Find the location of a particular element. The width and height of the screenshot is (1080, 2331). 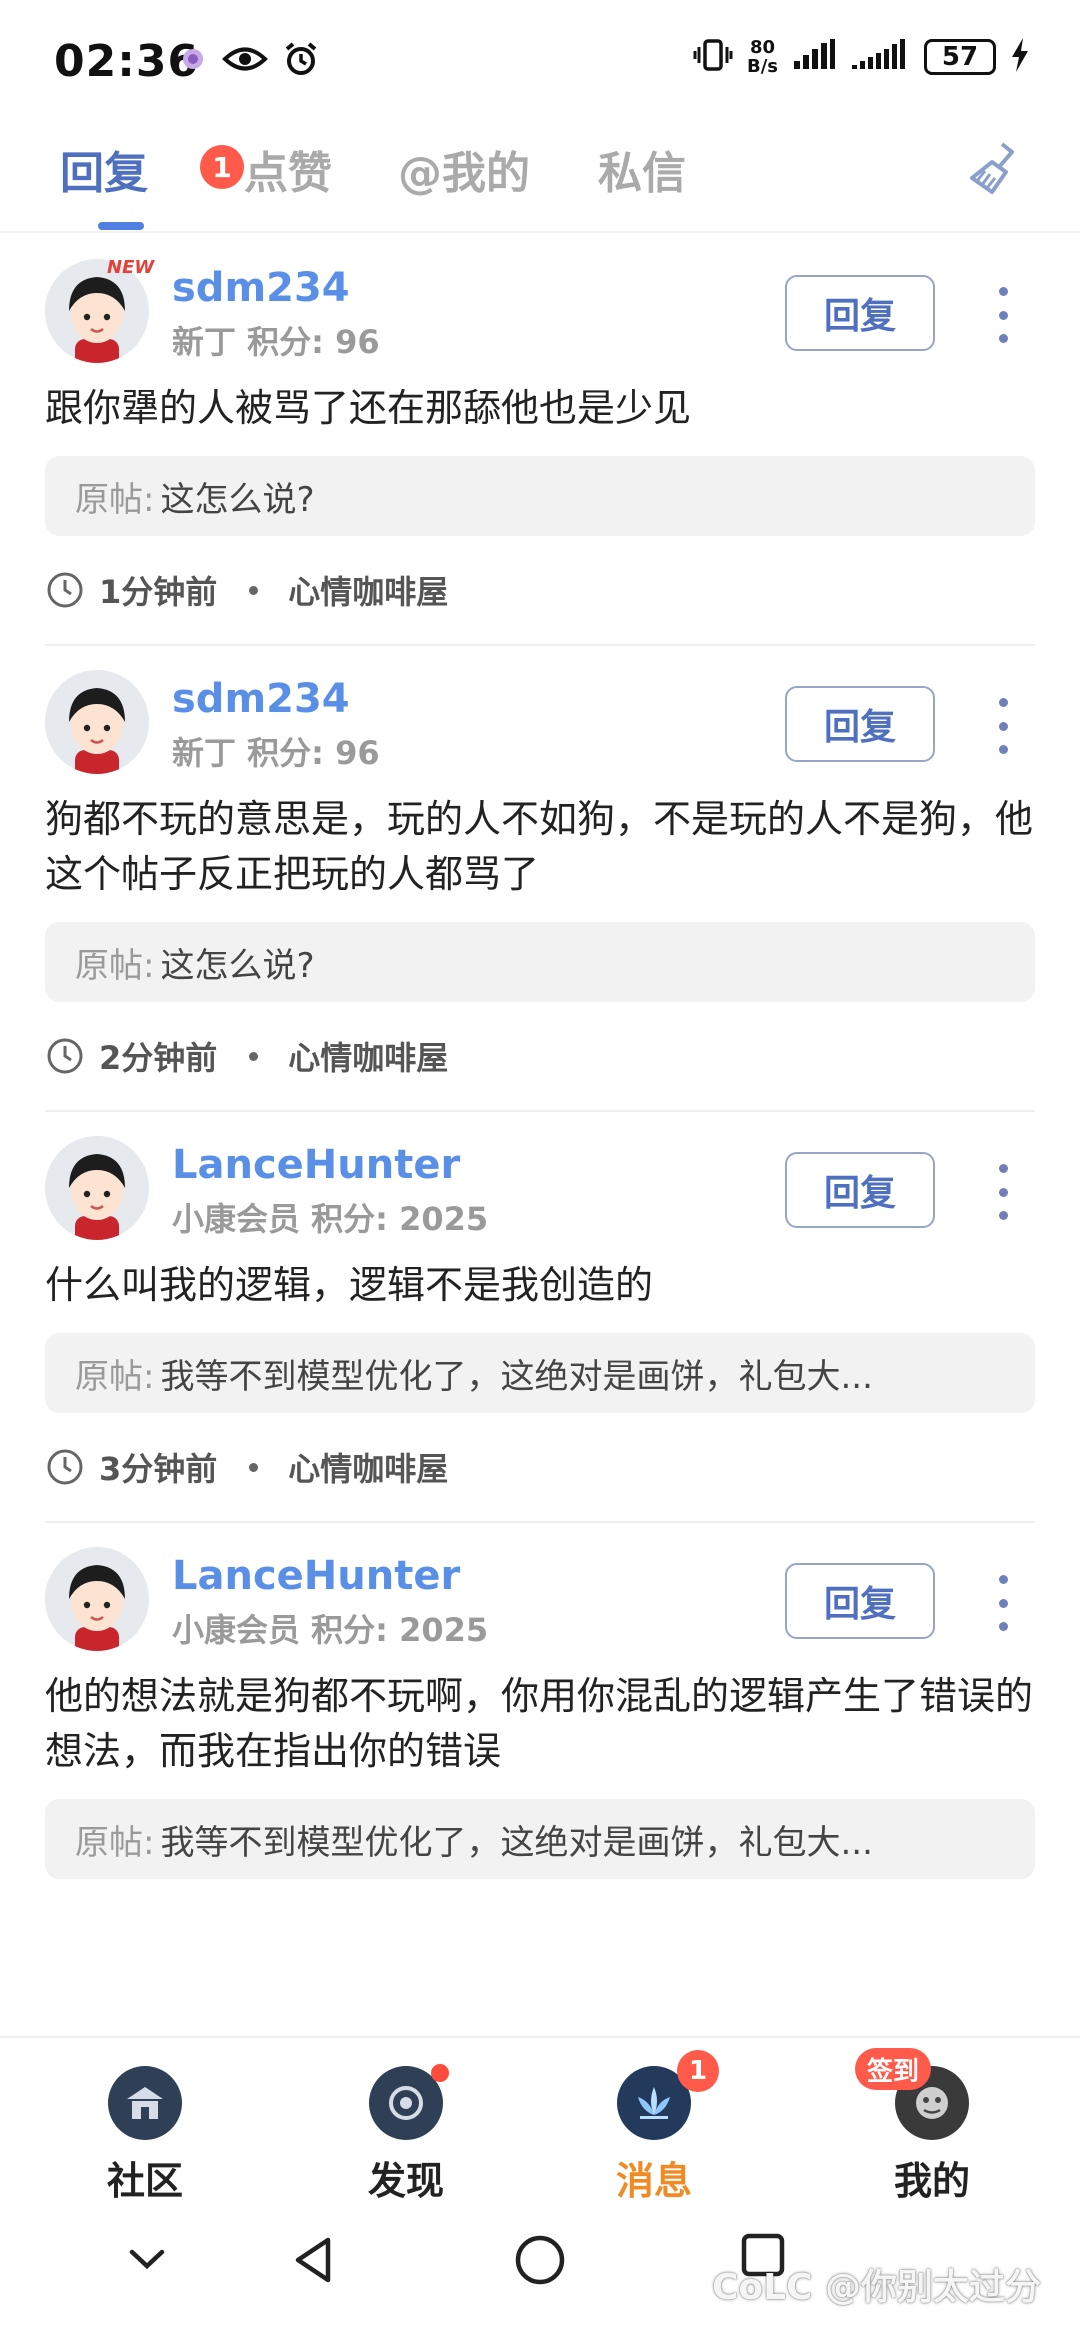

home-circle-icon is located at coordinates (540, 2262).